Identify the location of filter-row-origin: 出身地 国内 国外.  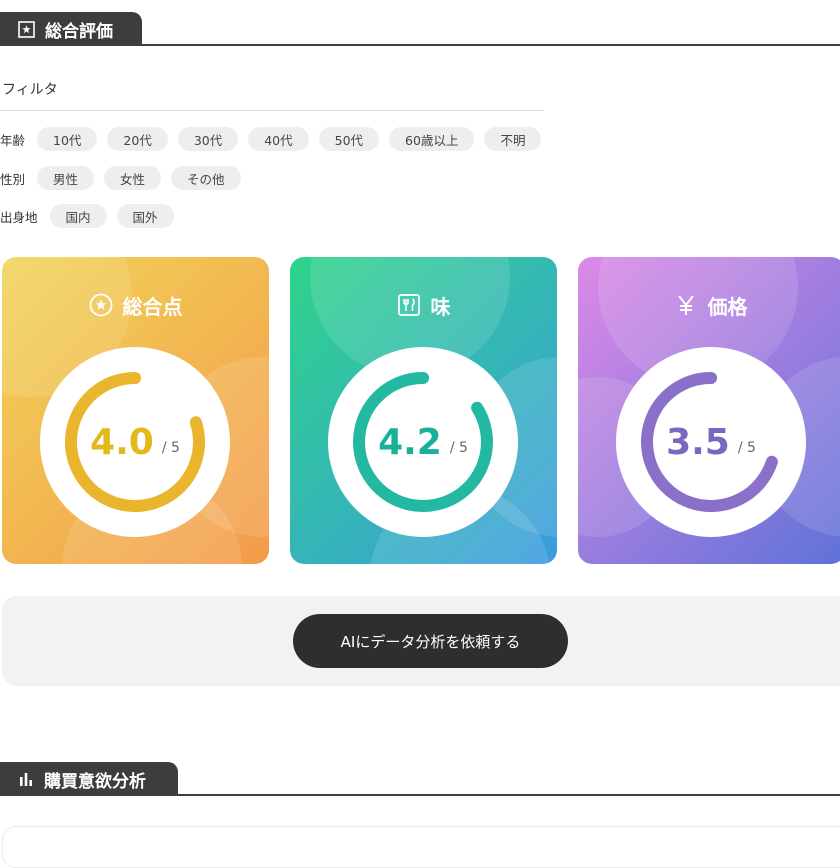
(92, 216).